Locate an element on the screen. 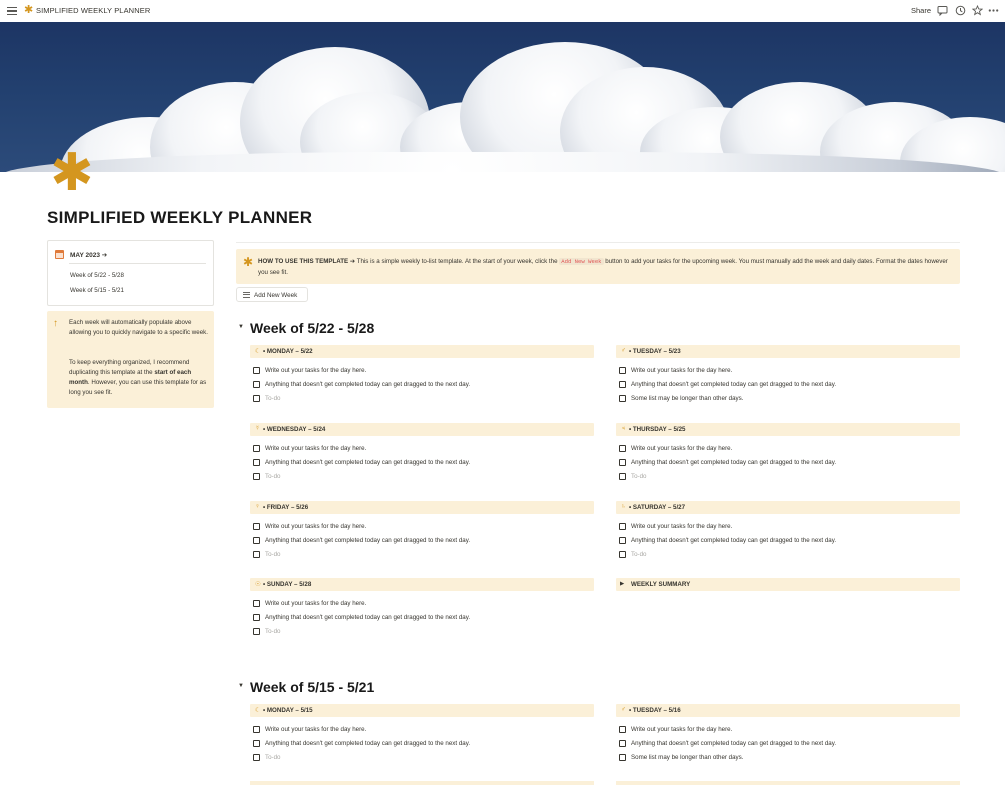 The image size is (1005, 785). toggle-triangle-icon: ▶ is located at coordinates (622, 584).